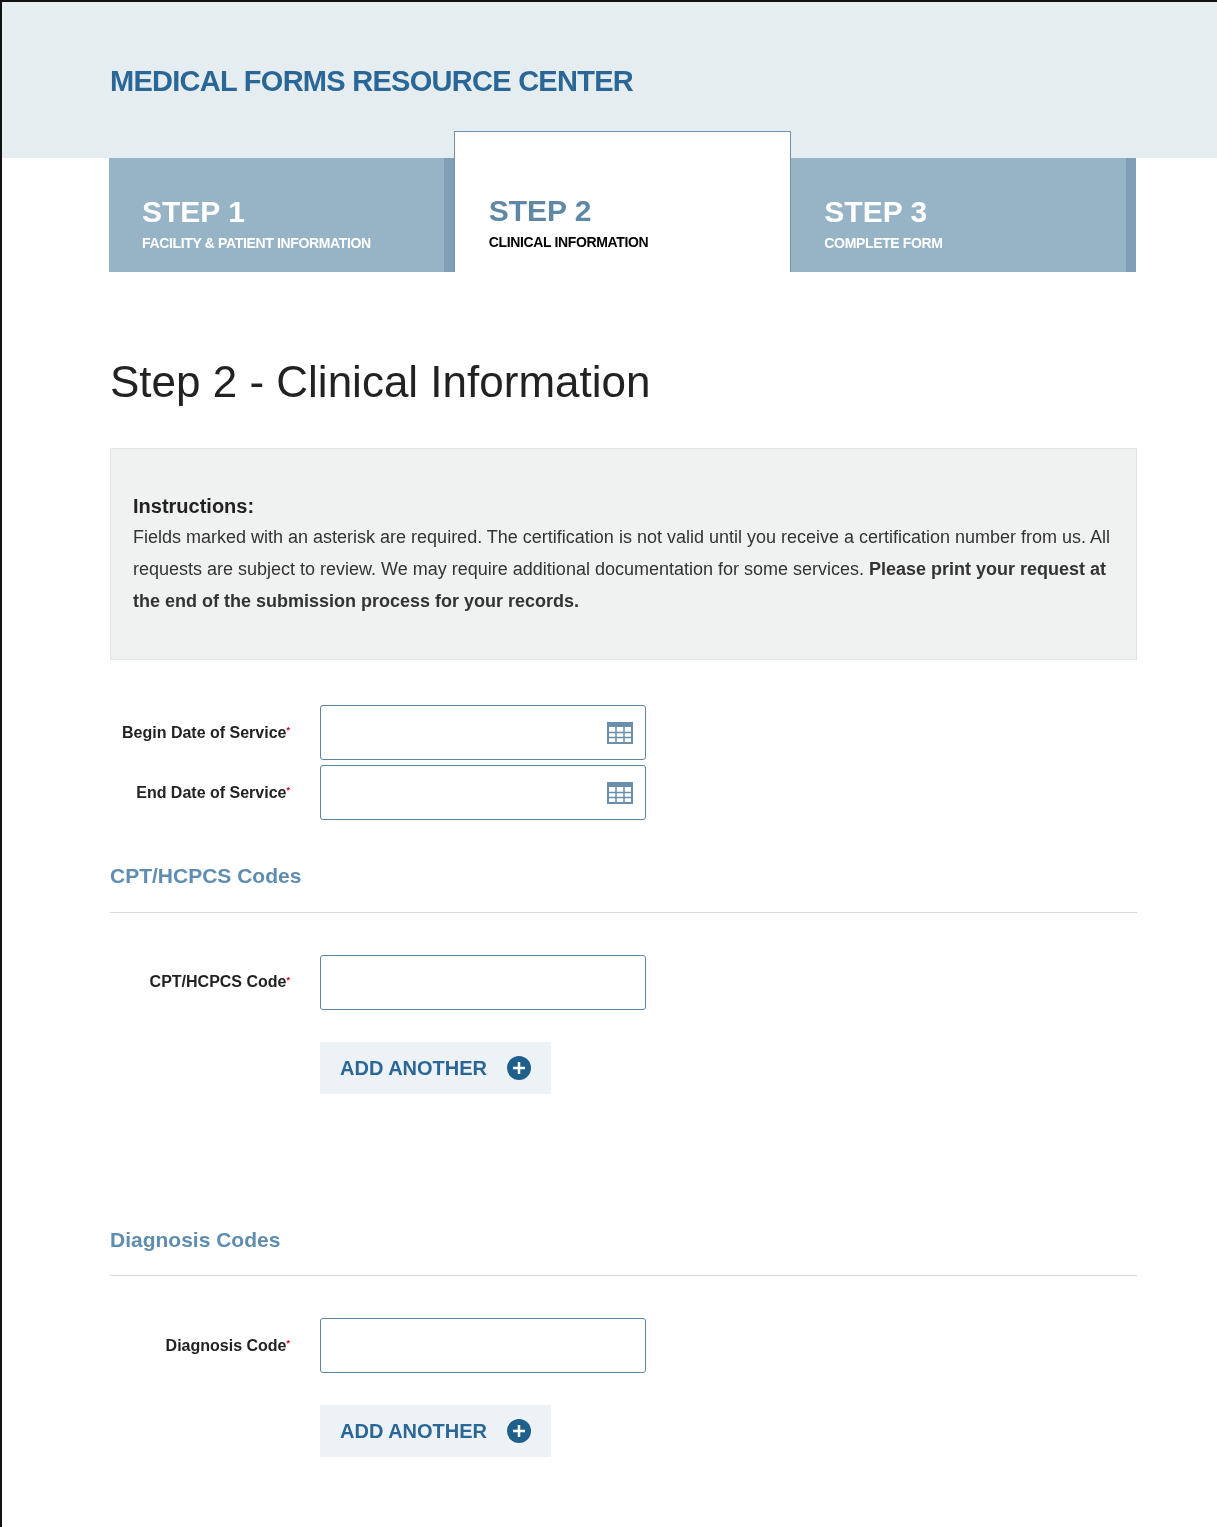 The image size is (1217, 1527). Describe the element at coordinates (194, 506) in the screenshot. I see `instructions-heading: Instructions:` at that location.